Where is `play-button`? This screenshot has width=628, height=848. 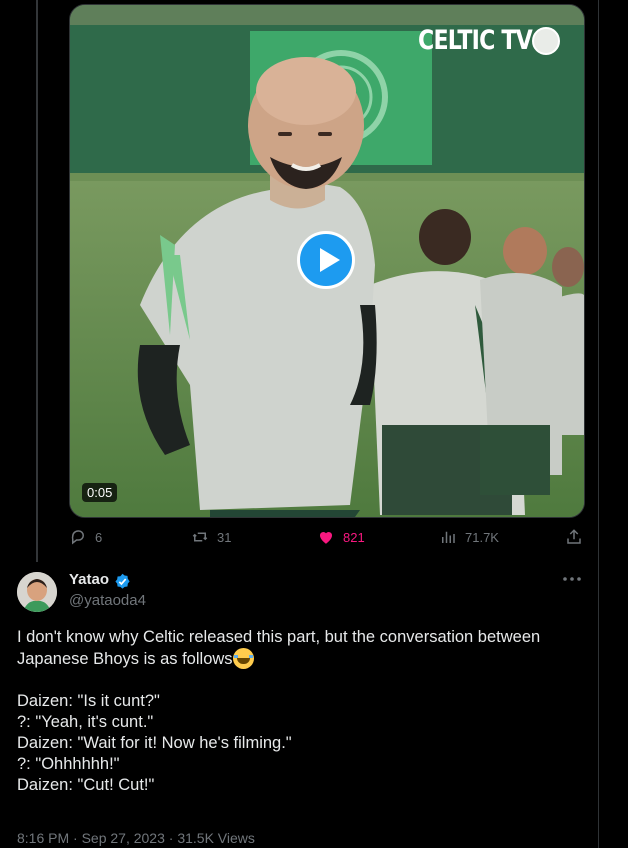 play-button is located at coordinates (326, 260).